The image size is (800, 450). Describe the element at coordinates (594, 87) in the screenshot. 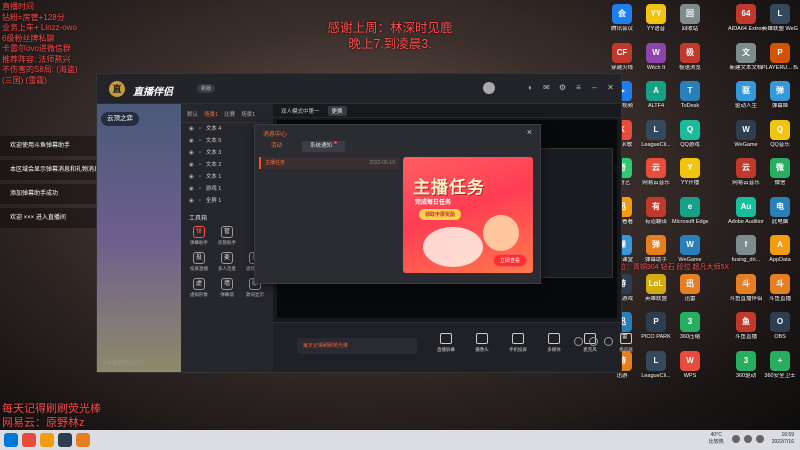

I see `minimize-icon: –` at that location.